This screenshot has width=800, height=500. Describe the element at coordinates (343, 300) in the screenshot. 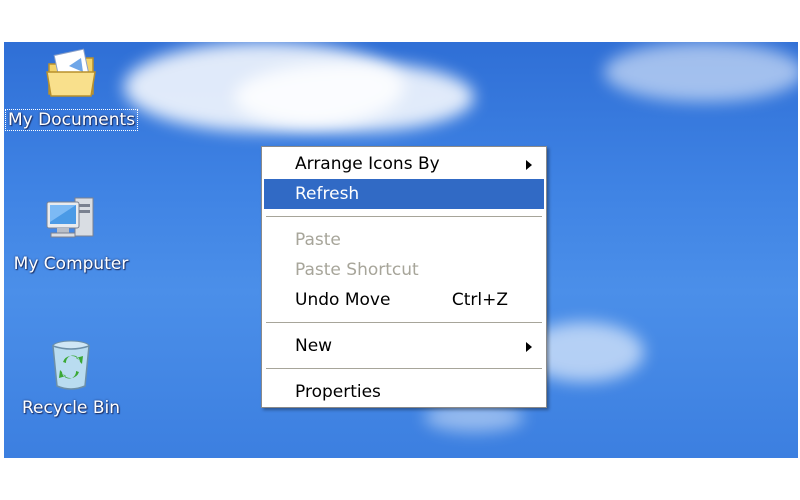

I see `menu-item-label: Undo Move` at that location.